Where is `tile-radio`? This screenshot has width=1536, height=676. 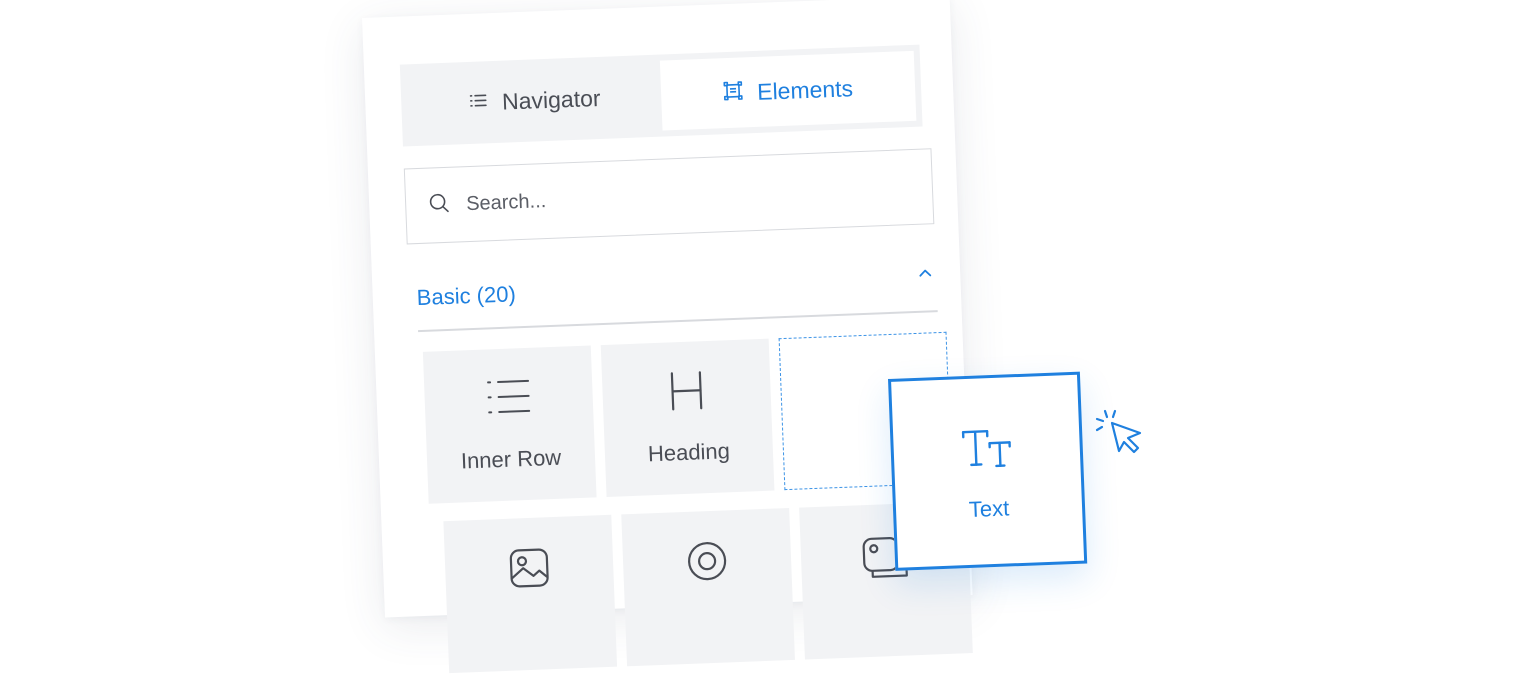 tile-radio is located at coordinates (708, 587).